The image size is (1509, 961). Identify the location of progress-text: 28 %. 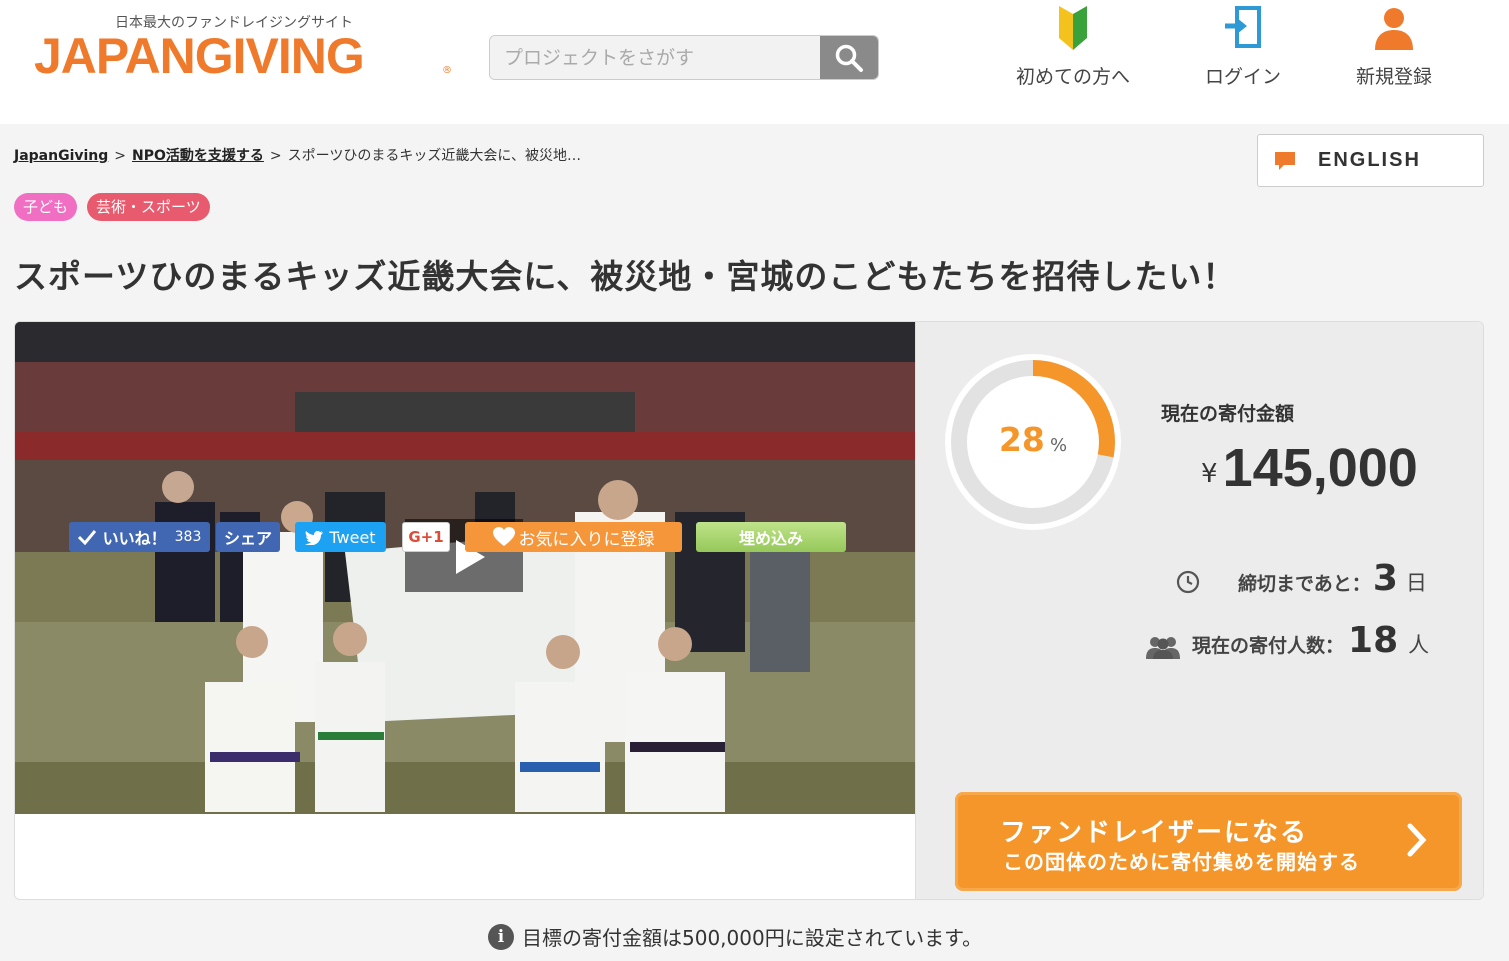
(1033, 439).